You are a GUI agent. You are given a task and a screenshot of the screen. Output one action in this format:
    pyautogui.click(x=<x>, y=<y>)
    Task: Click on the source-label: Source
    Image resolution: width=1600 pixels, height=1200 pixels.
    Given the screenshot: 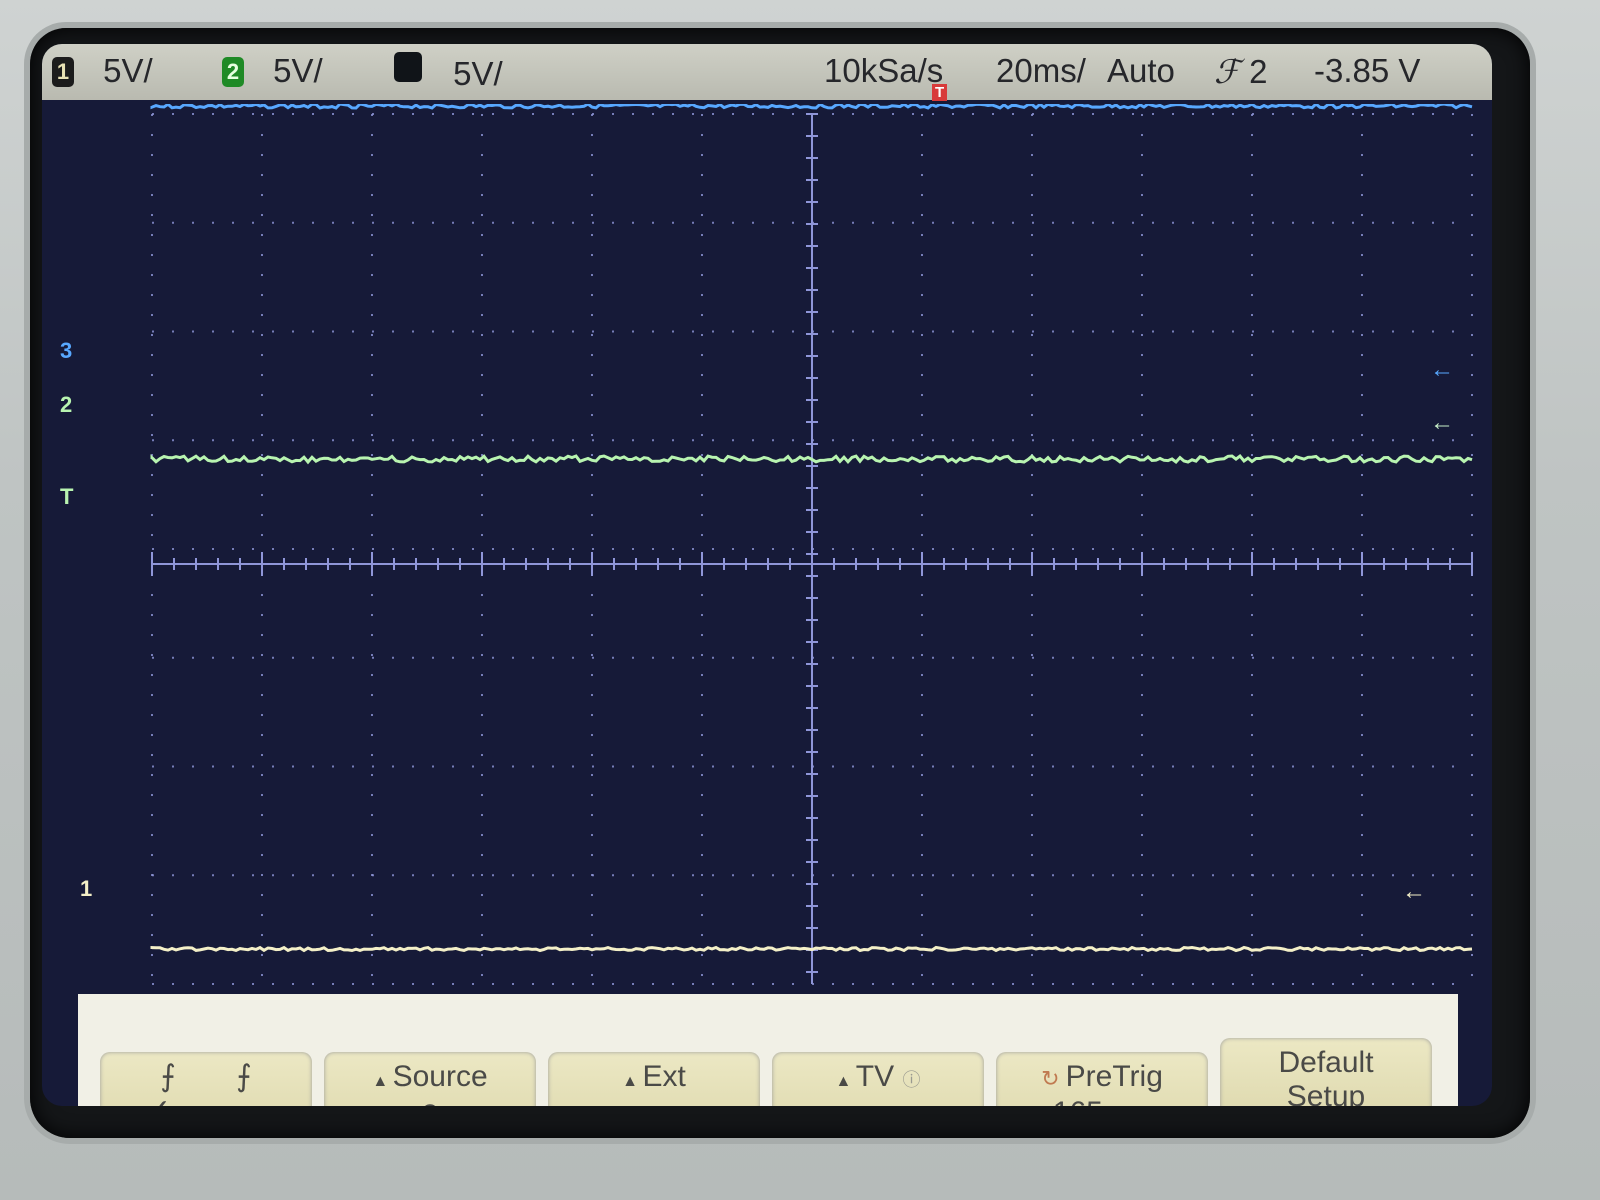 What is the action you would take?
    pyautogui.click(x=440, y=1076)
    